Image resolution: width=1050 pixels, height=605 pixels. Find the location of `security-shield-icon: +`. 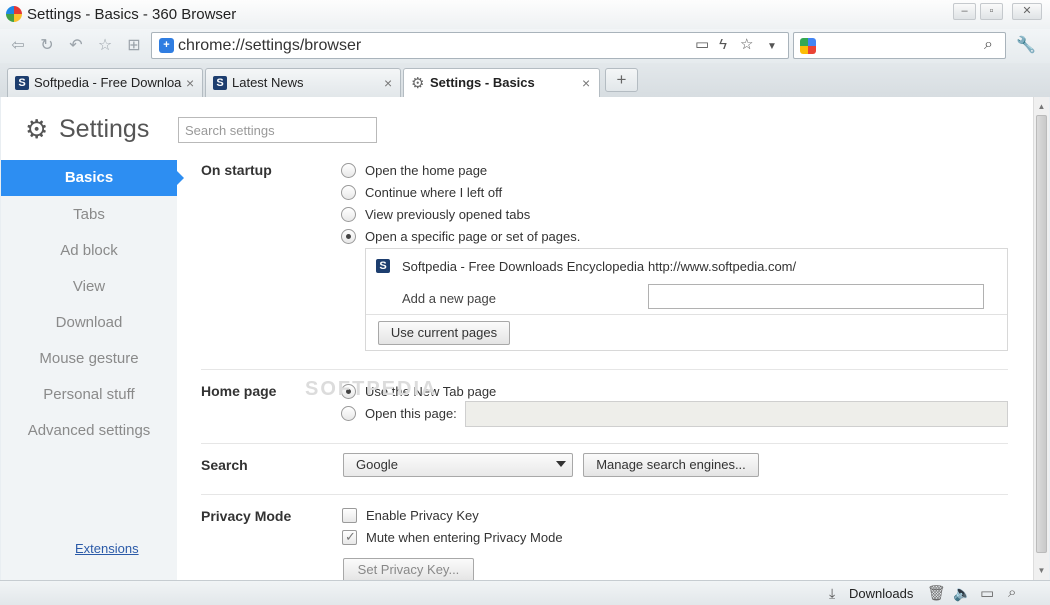

security-shield-icon: + is located at coordinates (166, 45).